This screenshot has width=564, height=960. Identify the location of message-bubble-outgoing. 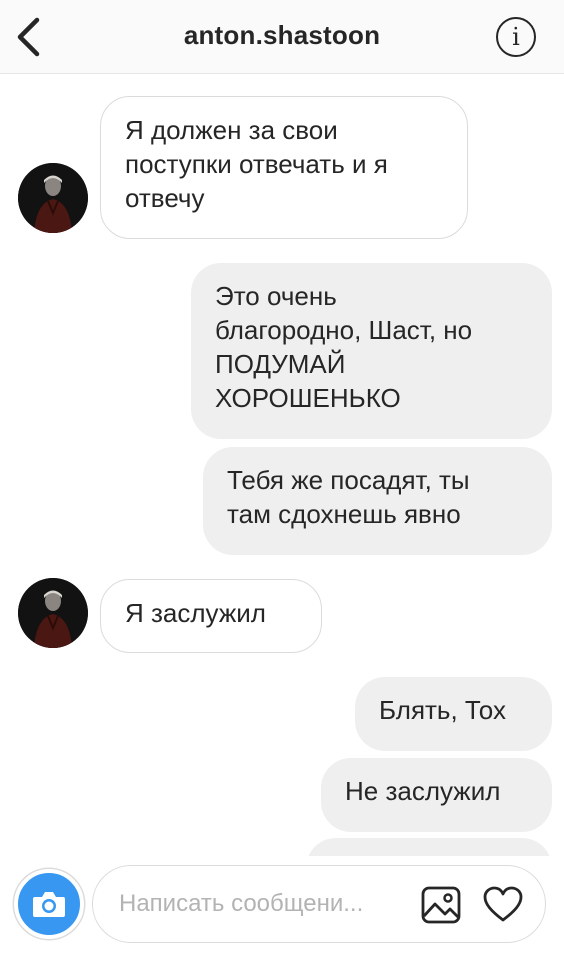
(429, 847).